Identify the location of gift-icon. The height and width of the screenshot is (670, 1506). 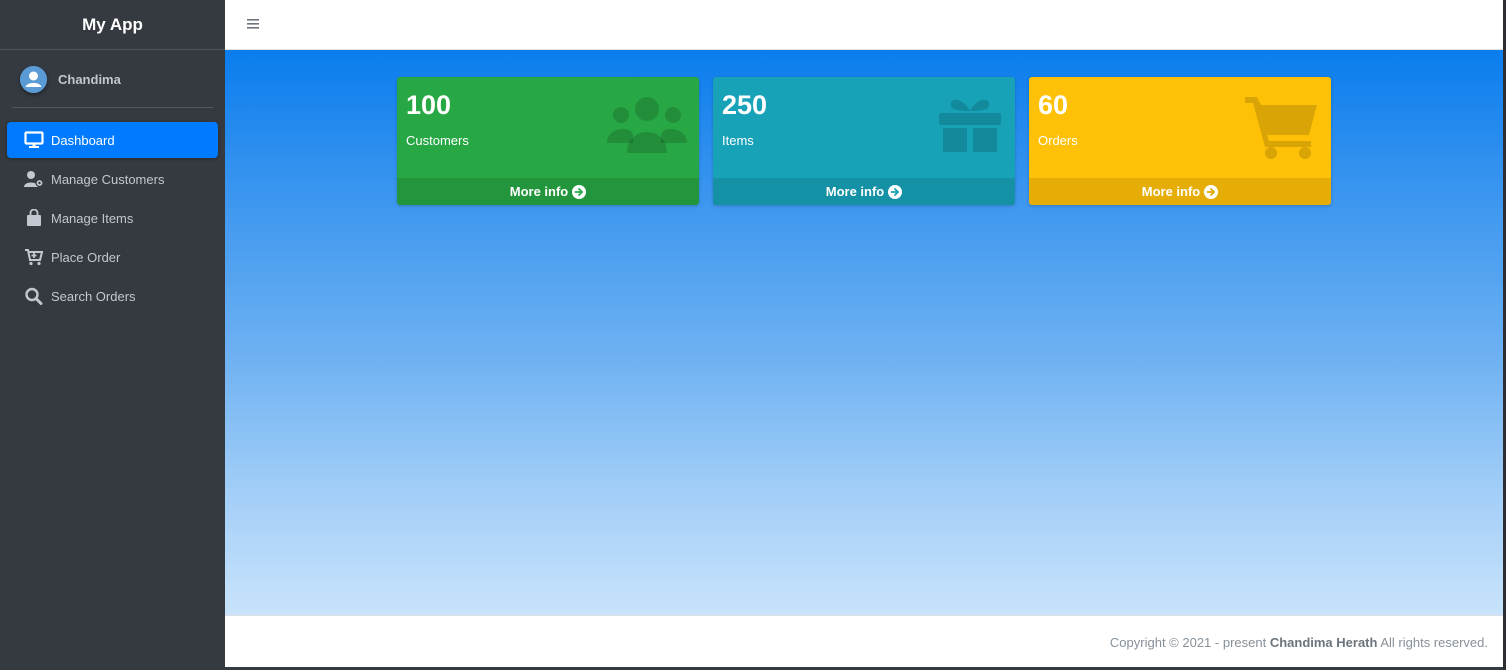
(970, 127).